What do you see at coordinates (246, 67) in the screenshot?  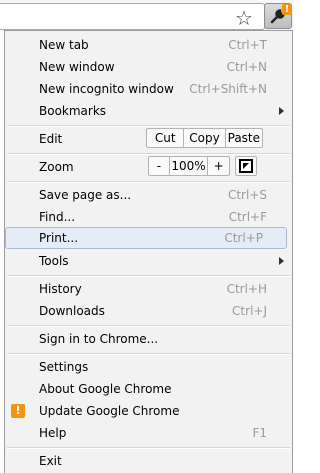 I see `menu-item-shortcut: Ctrl+N` at bounding box center [246, 67].